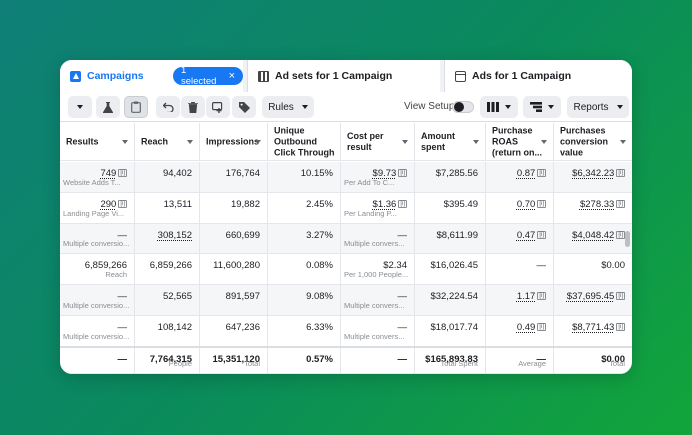 Image resolution: width=692 pixels, height=435 pixels. I want to click on cell-conv-value: $0.00, so click(613, 265).